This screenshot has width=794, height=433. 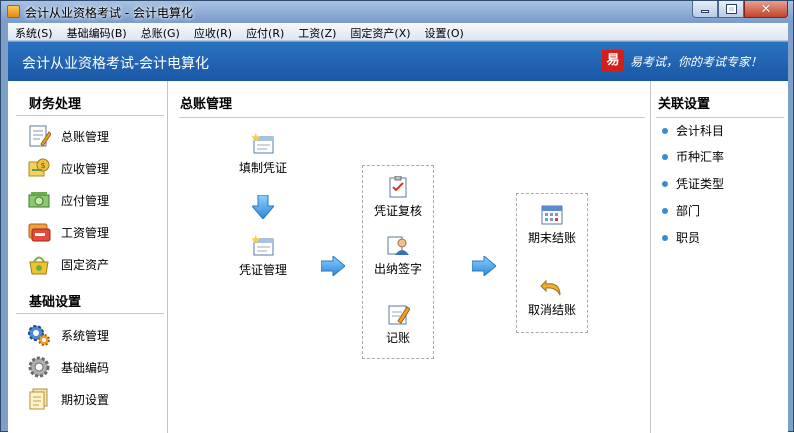 I want to click on voucher-icon, so click(x=263, y=246).